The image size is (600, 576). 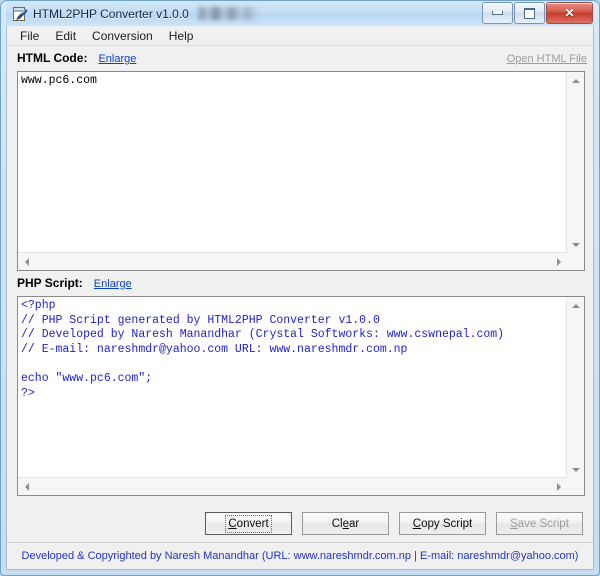 I want to click on copy-mnemonic: C, so click(x=417, y=523).